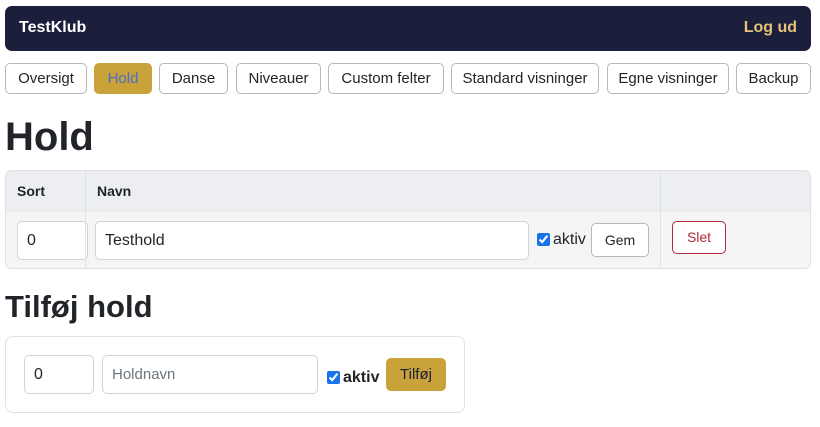 This screenshot has width=820, height=427. I want to click on top-navbar: TestKlub Log ud, so click(408, 28).